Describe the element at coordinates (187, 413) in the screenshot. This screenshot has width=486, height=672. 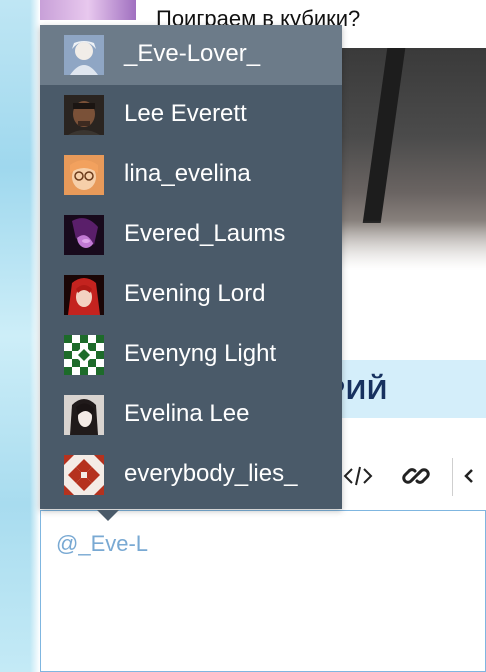
I see `mention-username: Evelina Lee` at that location.